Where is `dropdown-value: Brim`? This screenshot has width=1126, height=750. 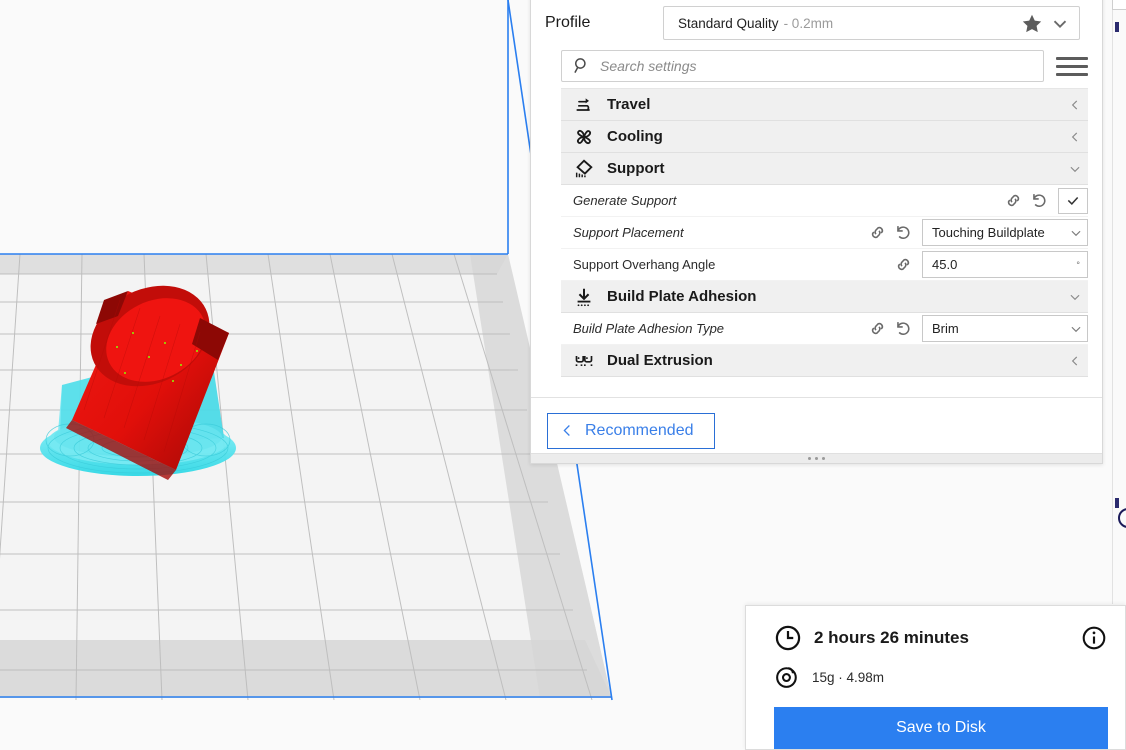
dropdown-value: Brim is located at coordinates (945, 328).